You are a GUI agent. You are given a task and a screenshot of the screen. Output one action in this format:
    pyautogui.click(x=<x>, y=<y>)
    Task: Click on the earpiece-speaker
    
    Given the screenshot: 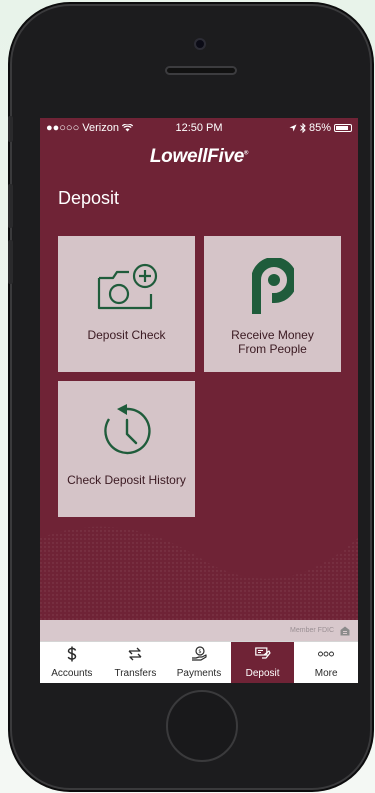 What is the action you would take?
    pyautogui.click(x=201, y=70)
    